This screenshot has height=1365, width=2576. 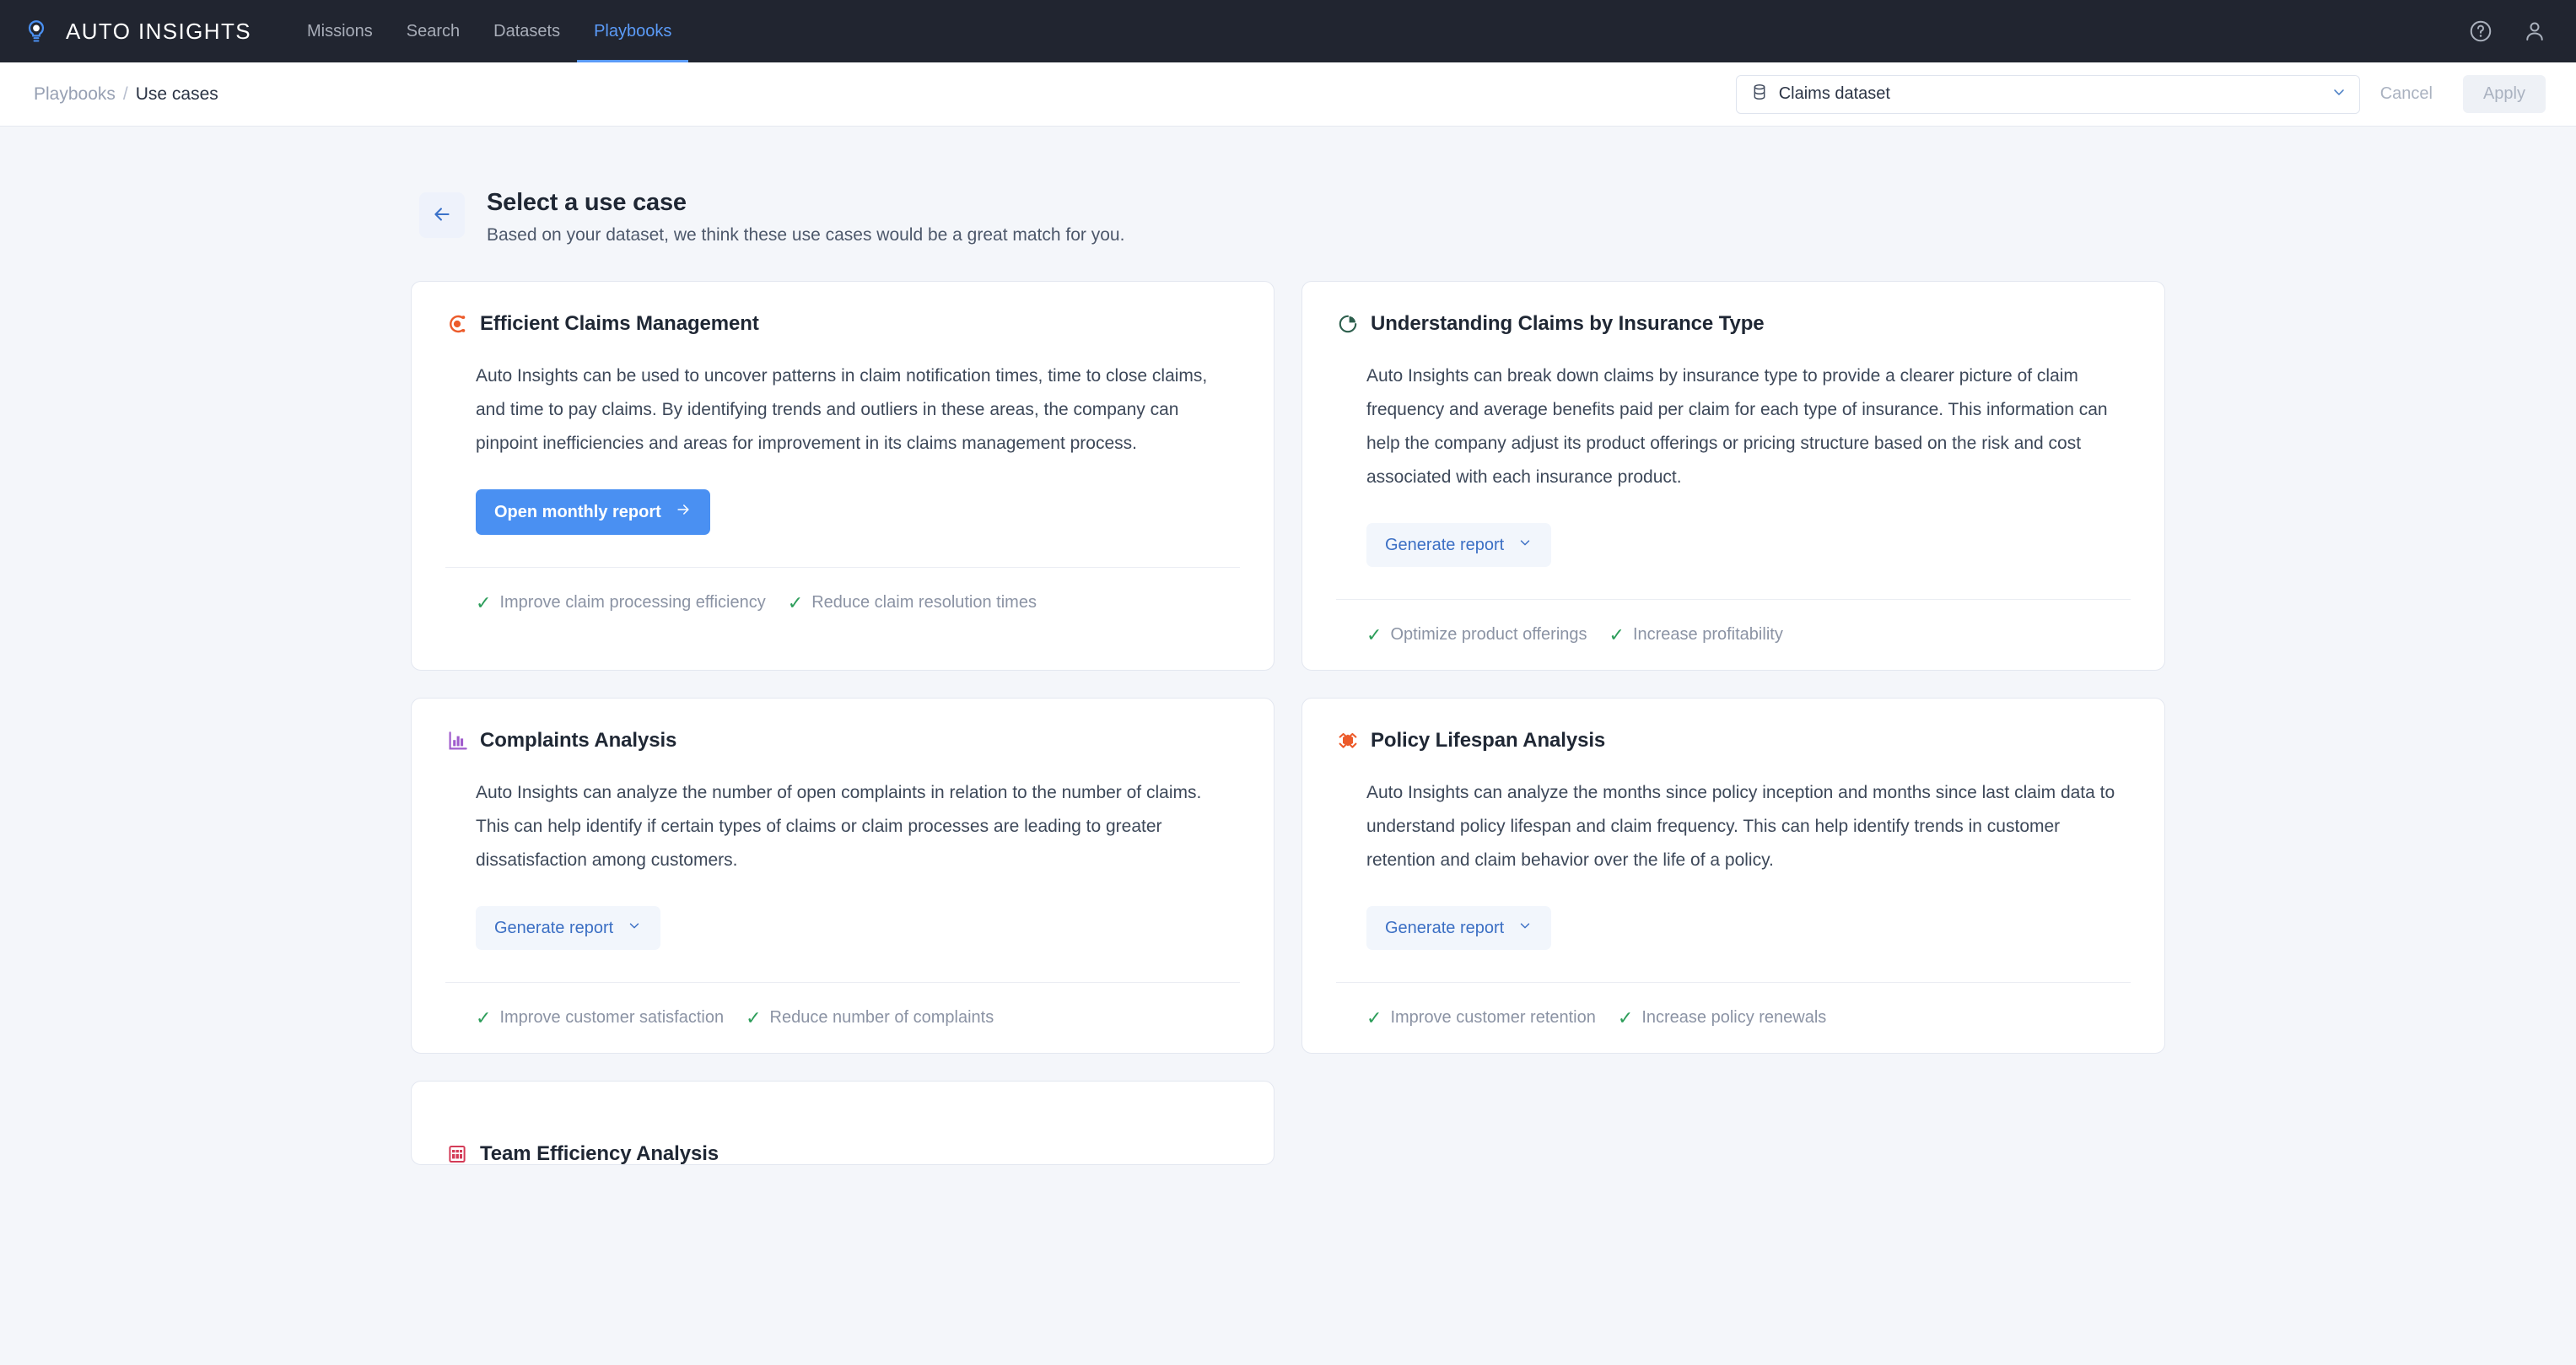 What do you see at coordinates (842, 741) in the screenshot?
I see `card-header: Complaints Analysis` at bounding box center [842, 741].